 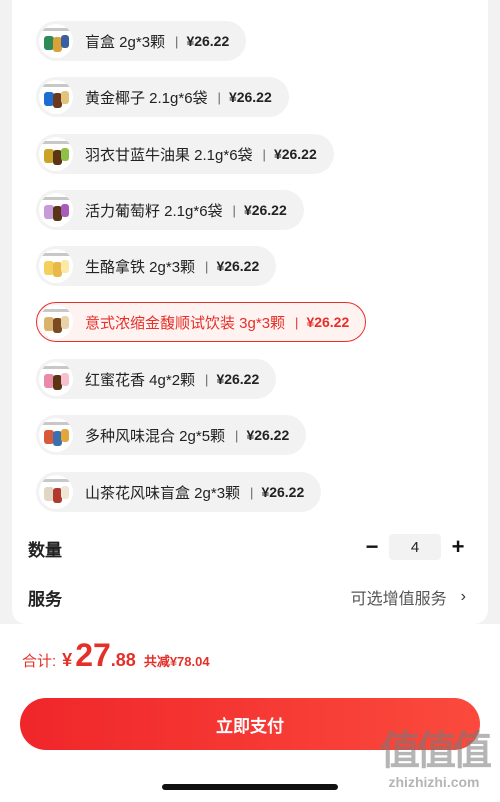 I want to click on variant-chip: 活力葡萄籽 2.1g*6袋 | ¥26.22, so click(x=170, y=210).